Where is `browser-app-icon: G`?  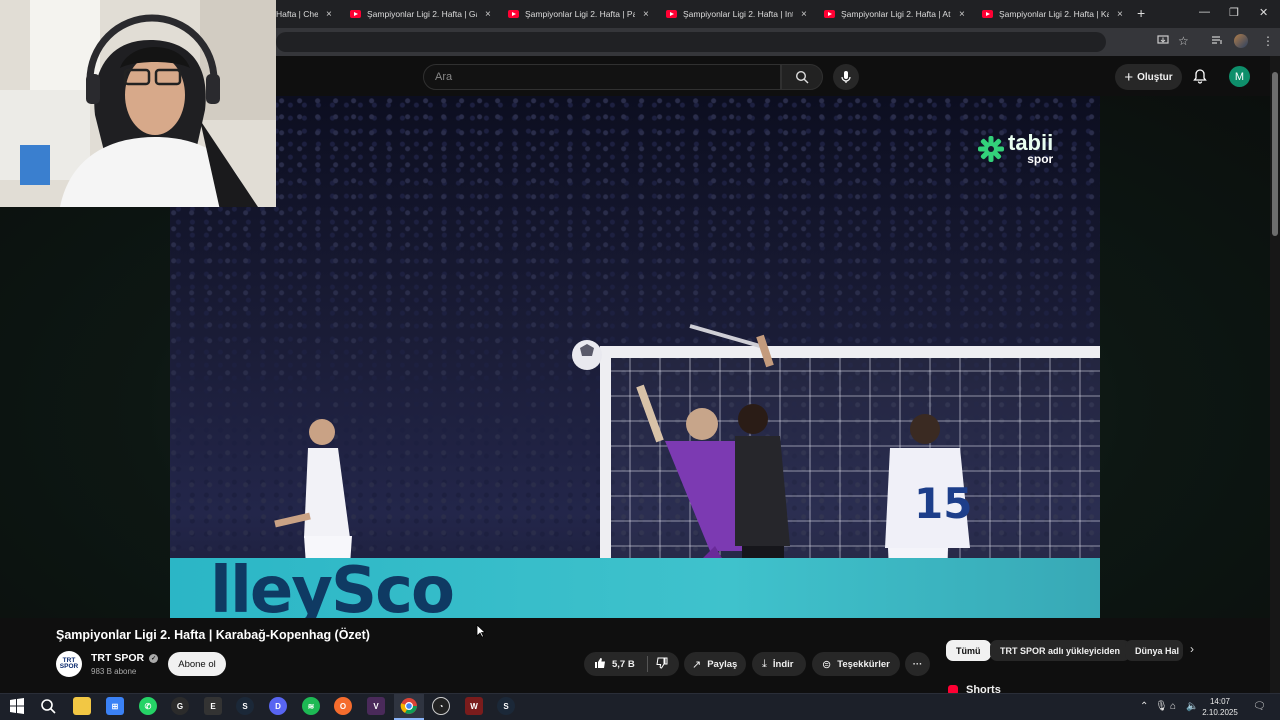 browser-app-icon: G is located at coordinates (180, 706).